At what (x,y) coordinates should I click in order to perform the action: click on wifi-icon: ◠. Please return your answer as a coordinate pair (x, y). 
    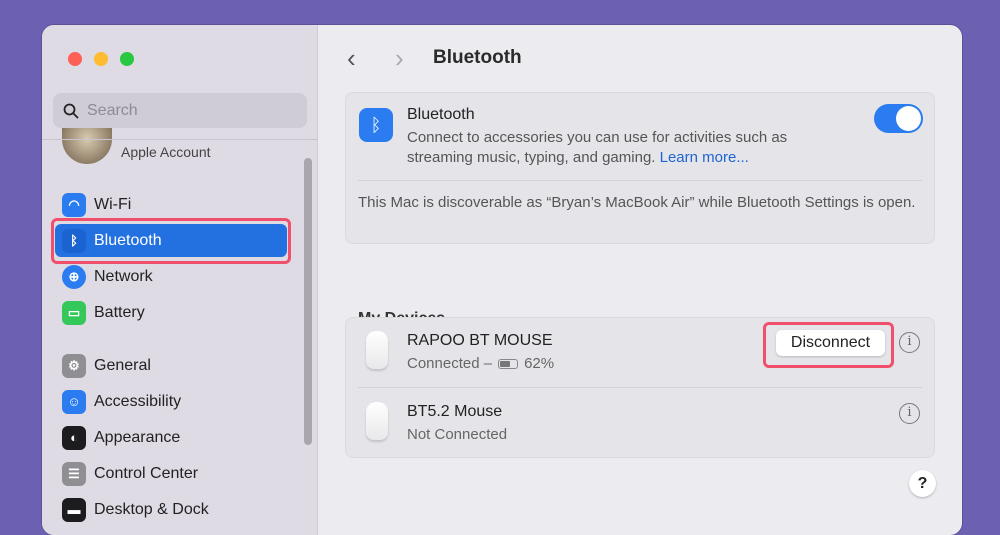
    Looking at the image, I should click on (74, 204).